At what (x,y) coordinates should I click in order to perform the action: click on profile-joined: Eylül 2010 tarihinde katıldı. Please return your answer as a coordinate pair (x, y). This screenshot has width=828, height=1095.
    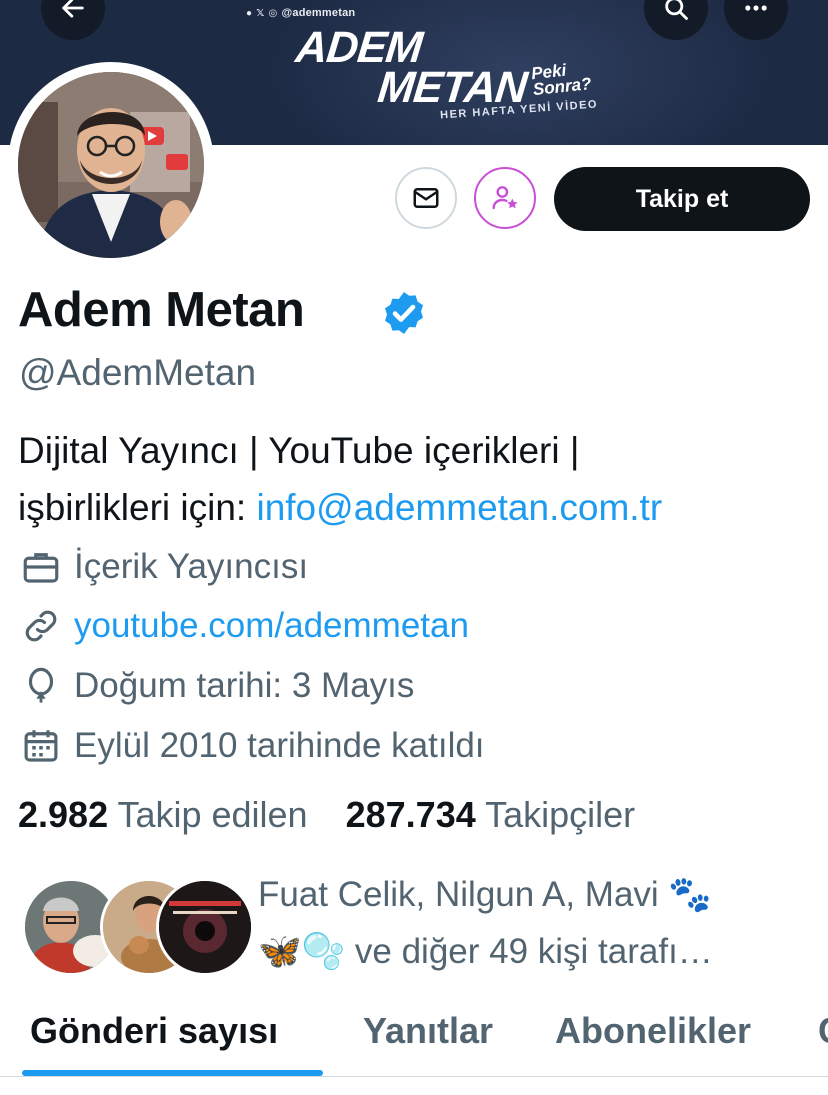
    Looking at the image, I should click on (279, 745).